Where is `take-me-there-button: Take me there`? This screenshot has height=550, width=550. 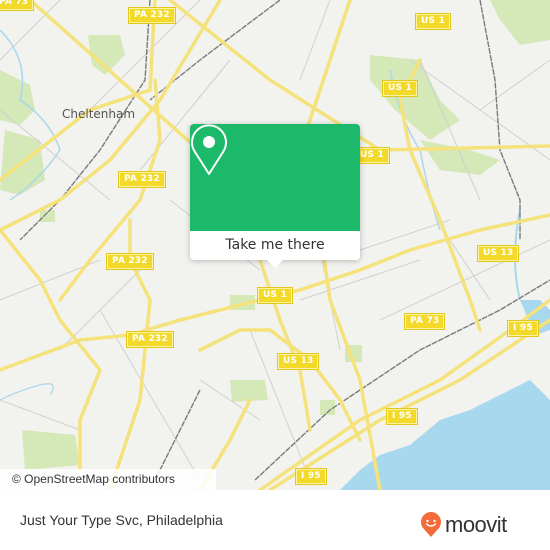 take-me-there-button: Take me there is located at coordinates (275, 245).